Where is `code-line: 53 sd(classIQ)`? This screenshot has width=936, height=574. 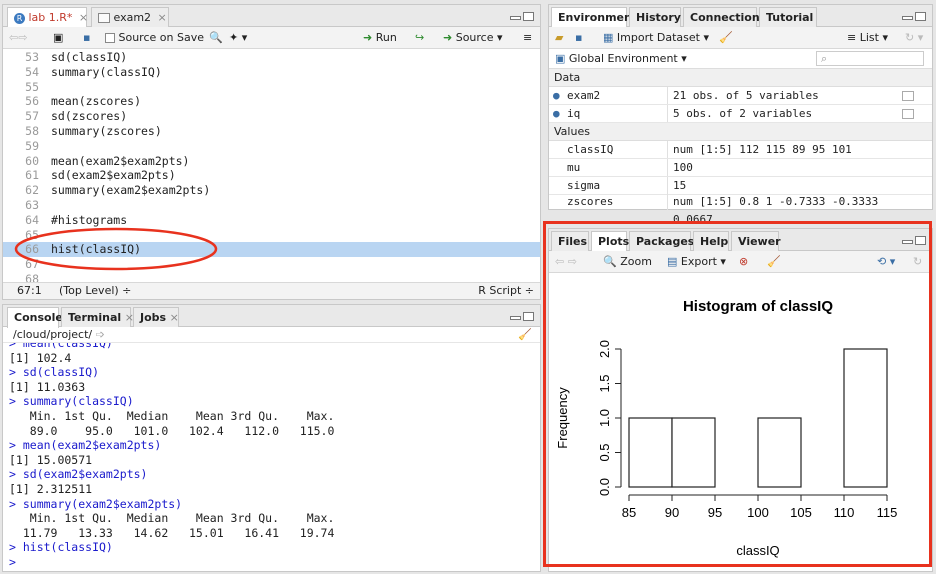 code-line: 53 sd(classIQ) is located at coordinates (271, 57).